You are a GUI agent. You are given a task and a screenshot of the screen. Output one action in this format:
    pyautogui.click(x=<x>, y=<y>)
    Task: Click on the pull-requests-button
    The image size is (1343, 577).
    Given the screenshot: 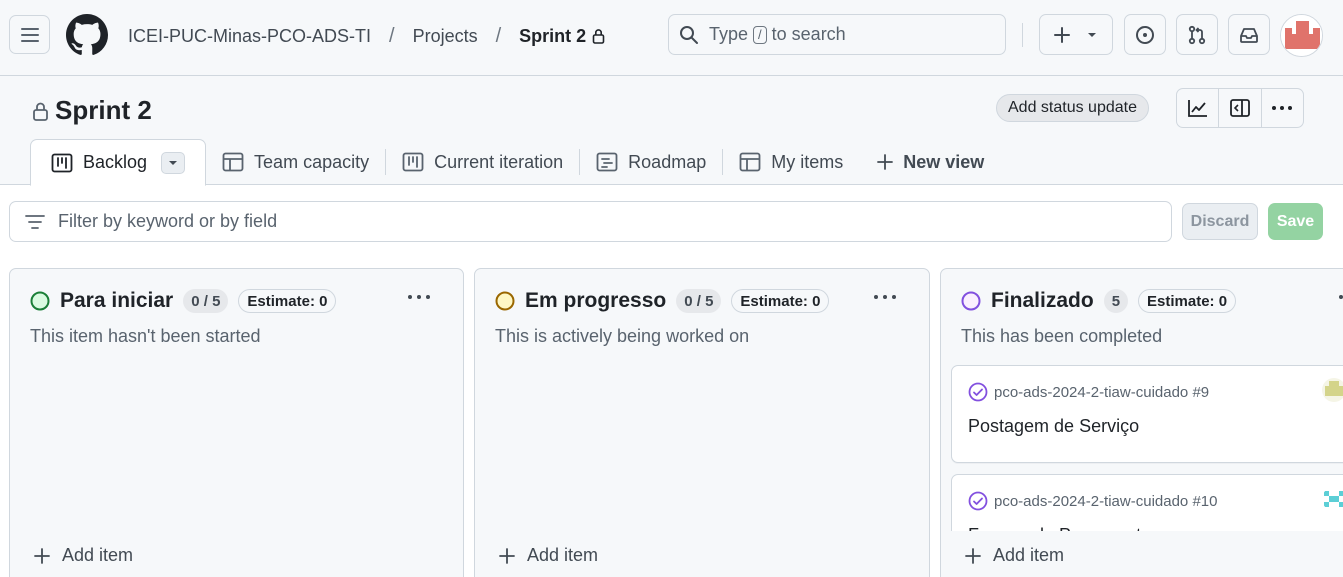 What is the action you would take?
    pyautogui.click(x=1197, y=34)
    